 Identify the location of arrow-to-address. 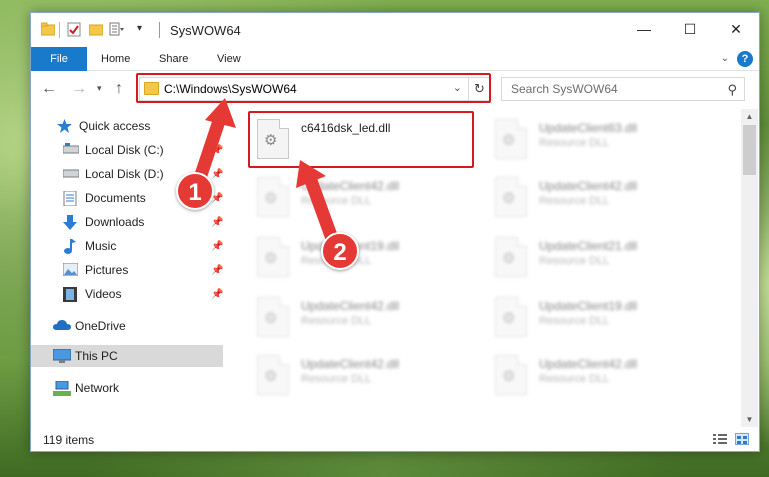
(214, 141).